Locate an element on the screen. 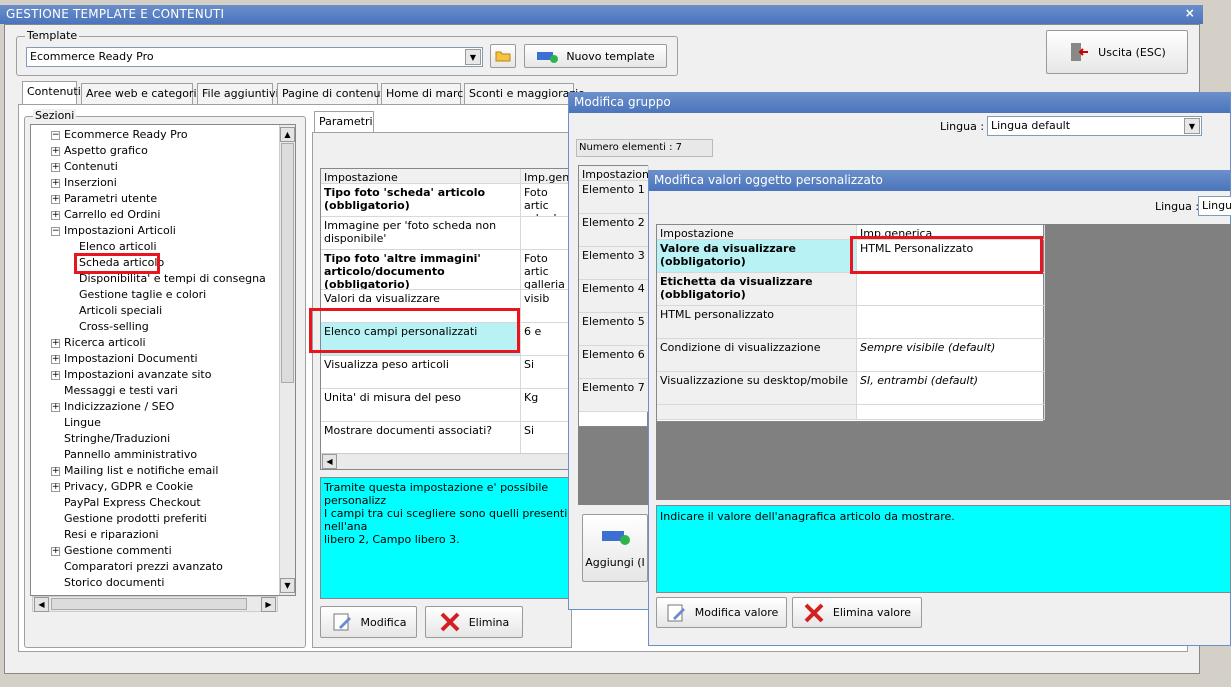 The width and height of the screenshot is (1231, 687). tree-item: Comparatori prezzi avanzato is located at coordinates (143, 567).